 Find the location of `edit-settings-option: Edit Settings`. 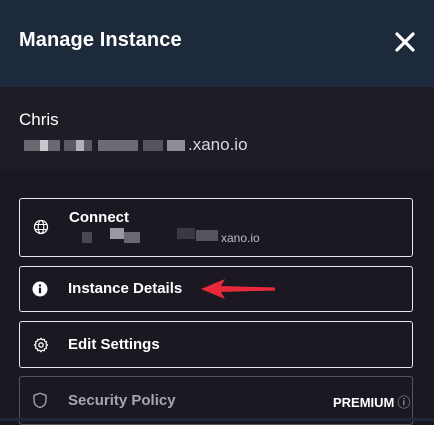

edit-settings-option: Edit Settings is located at coordinates (216, 344).